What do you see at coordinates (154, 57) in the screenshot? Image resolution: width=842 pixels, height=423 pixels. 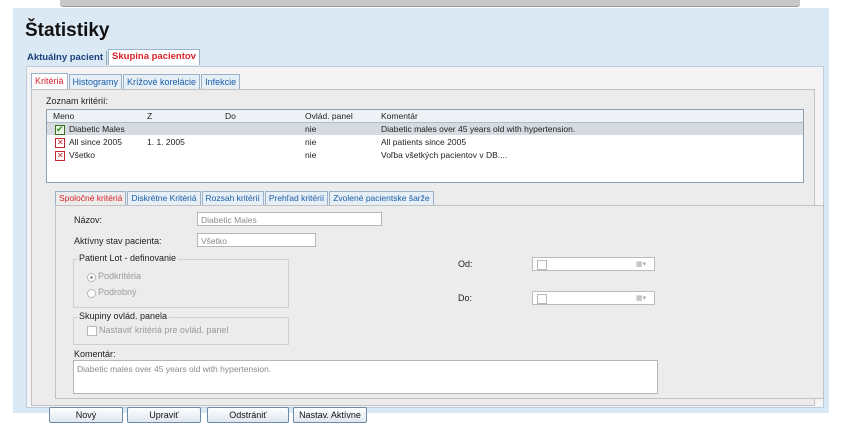 I see `tab-patient-group: Skupina pacientov` at bounding box center [154, 57].